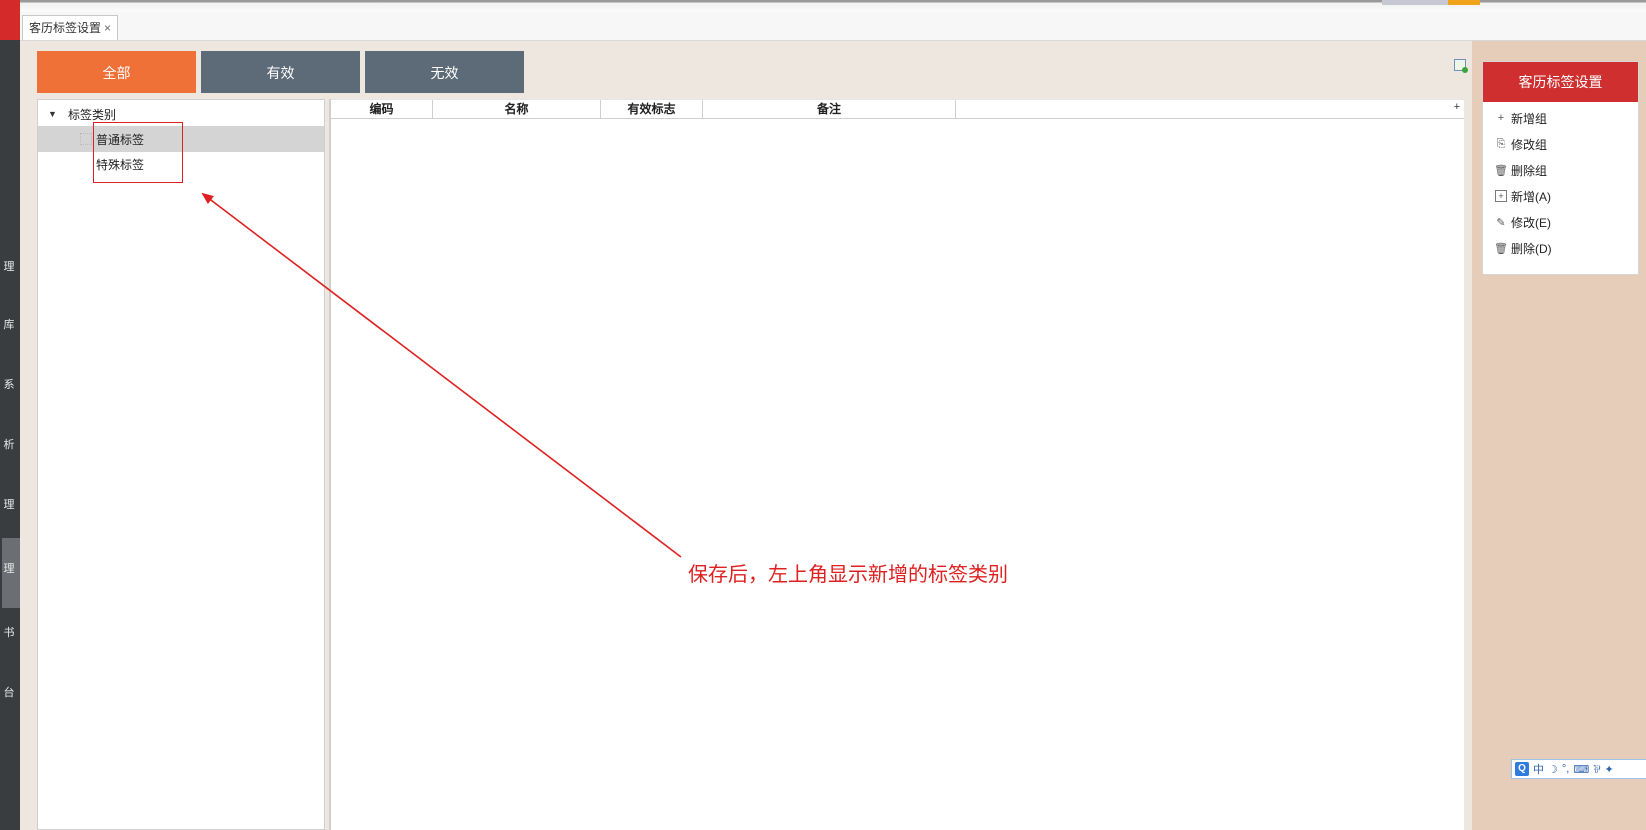 The width and height of the screenshot is (1646, 830). What do you see at coordinates (444, 72) in the screenshot?
I see `filter-invalid-button: 无效` at bounding box center [444, 72].